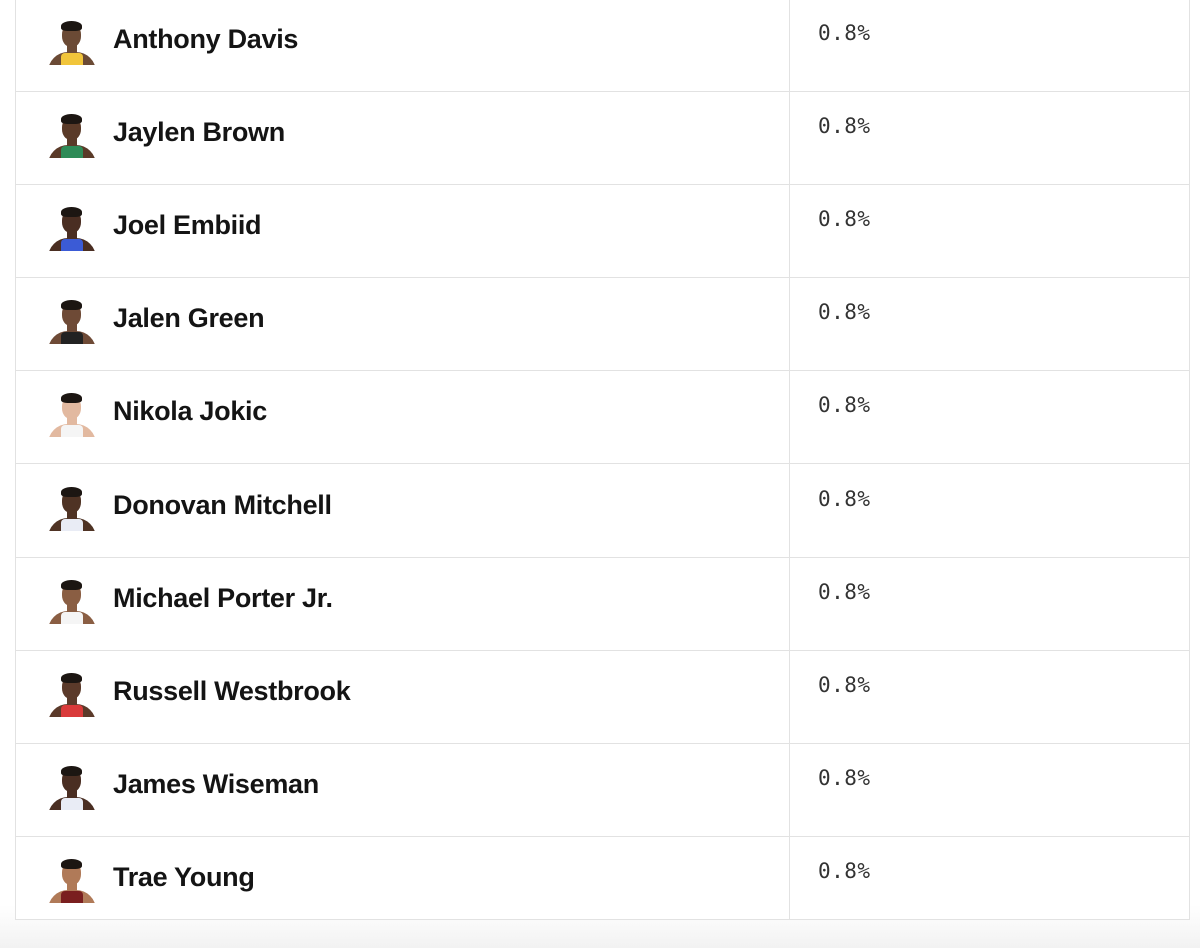 This screenshot has width=1200, height=948. Describe the element at coordinates (602, 139) in the screenshot. I see `table-row: Jaylen Brown 0.8%` at that location.